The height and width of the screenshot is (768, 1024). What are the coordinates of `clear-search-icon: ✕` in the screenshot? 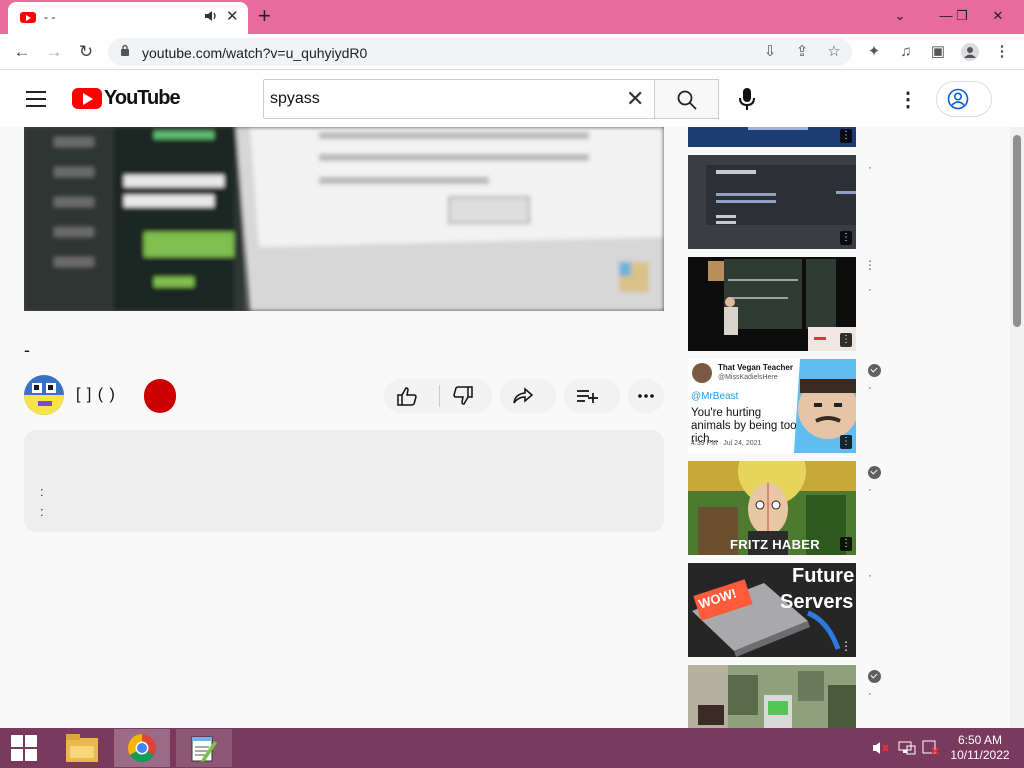 It's located at (635, 99).